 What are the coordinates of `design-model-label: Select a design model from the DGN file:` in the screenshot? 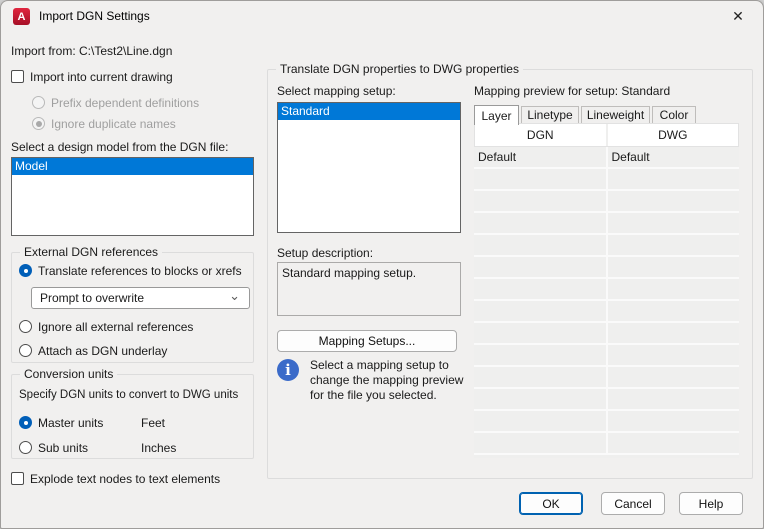 It's located at (120, 147).